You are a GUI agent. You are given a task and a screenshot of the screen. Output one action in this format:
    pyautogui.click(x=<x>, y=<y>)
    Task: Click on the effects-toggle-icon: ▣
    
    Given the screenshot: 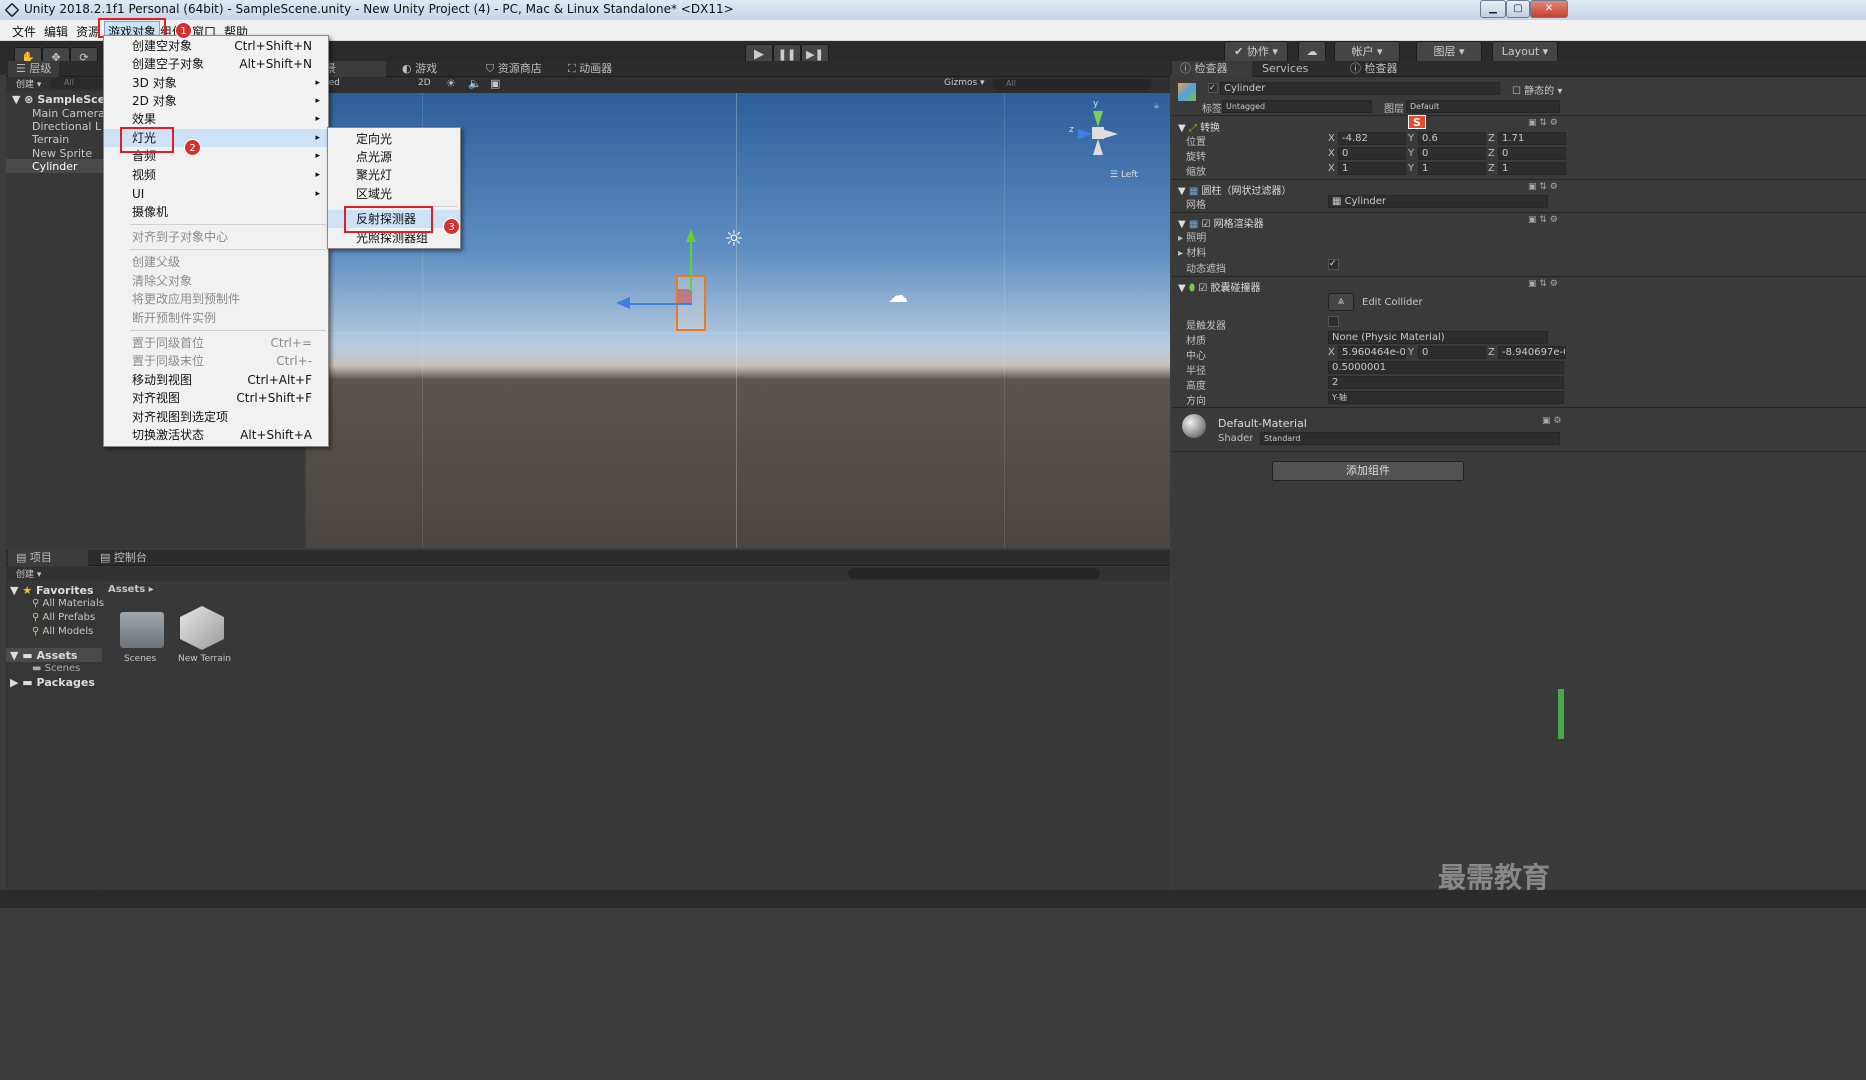 What is the action you would take?
    pyautogui.click(x=495, y=83)
    